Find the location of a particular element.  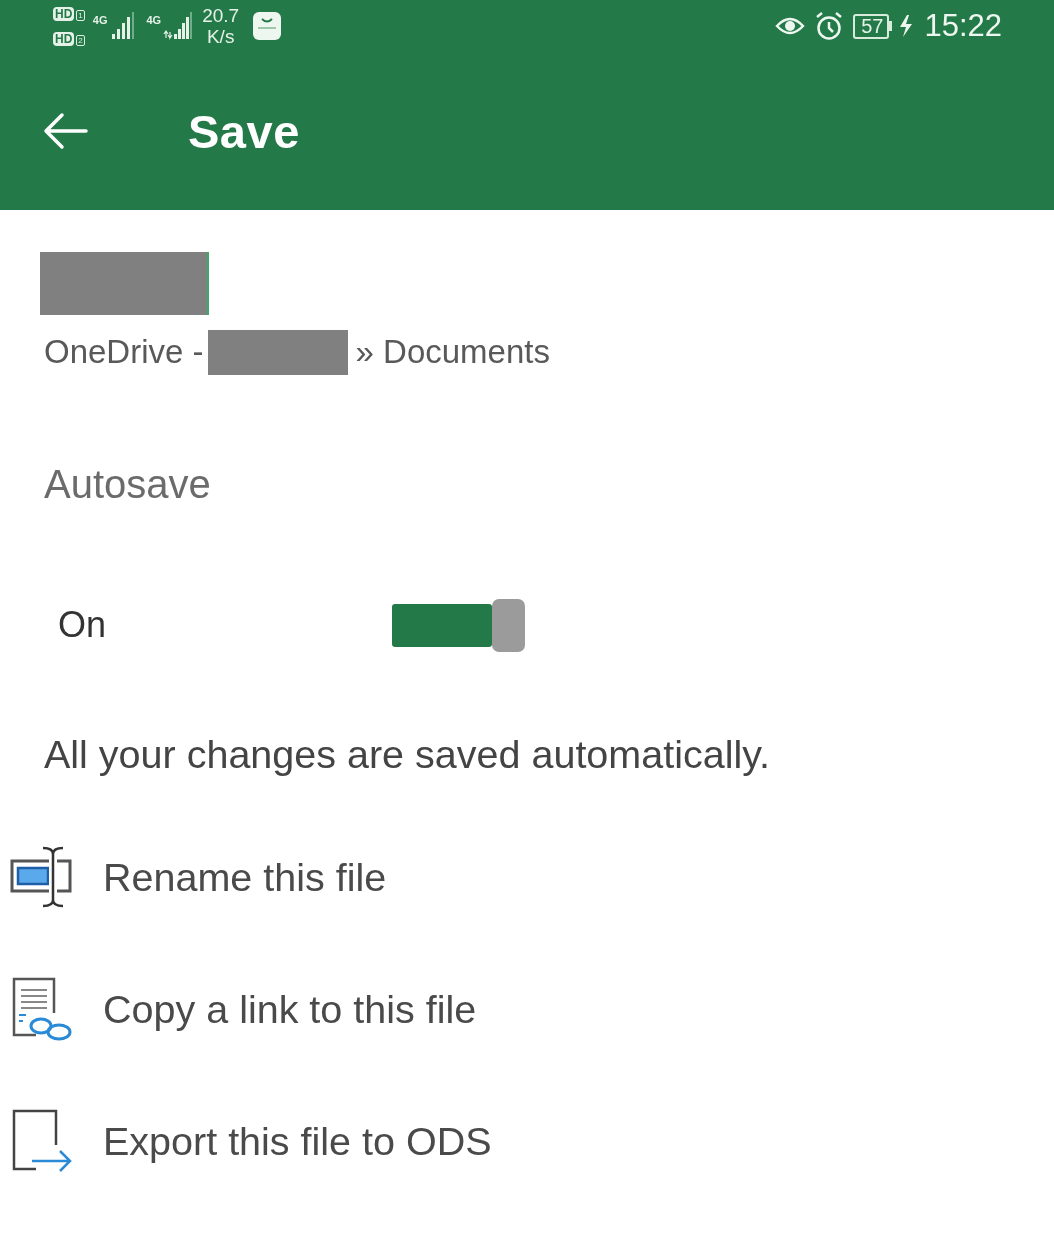

clock-time: 15:22 is located at coordinates (963, 26).